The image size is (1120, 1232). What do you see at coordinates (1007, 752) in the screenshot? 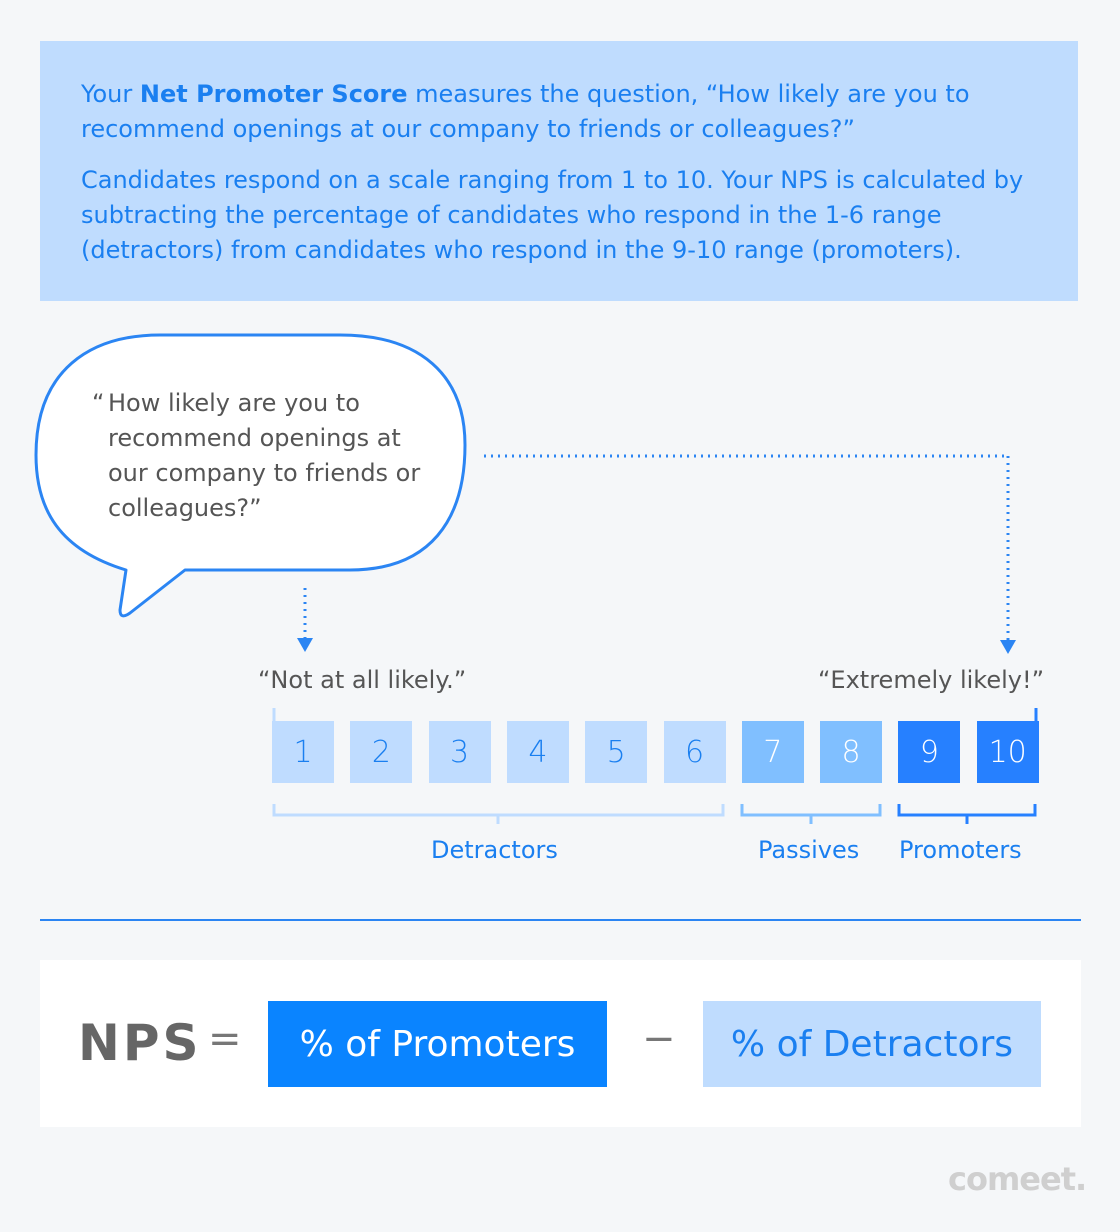
I see `scale-box-10: 10` at bounding box center [1007, 752].